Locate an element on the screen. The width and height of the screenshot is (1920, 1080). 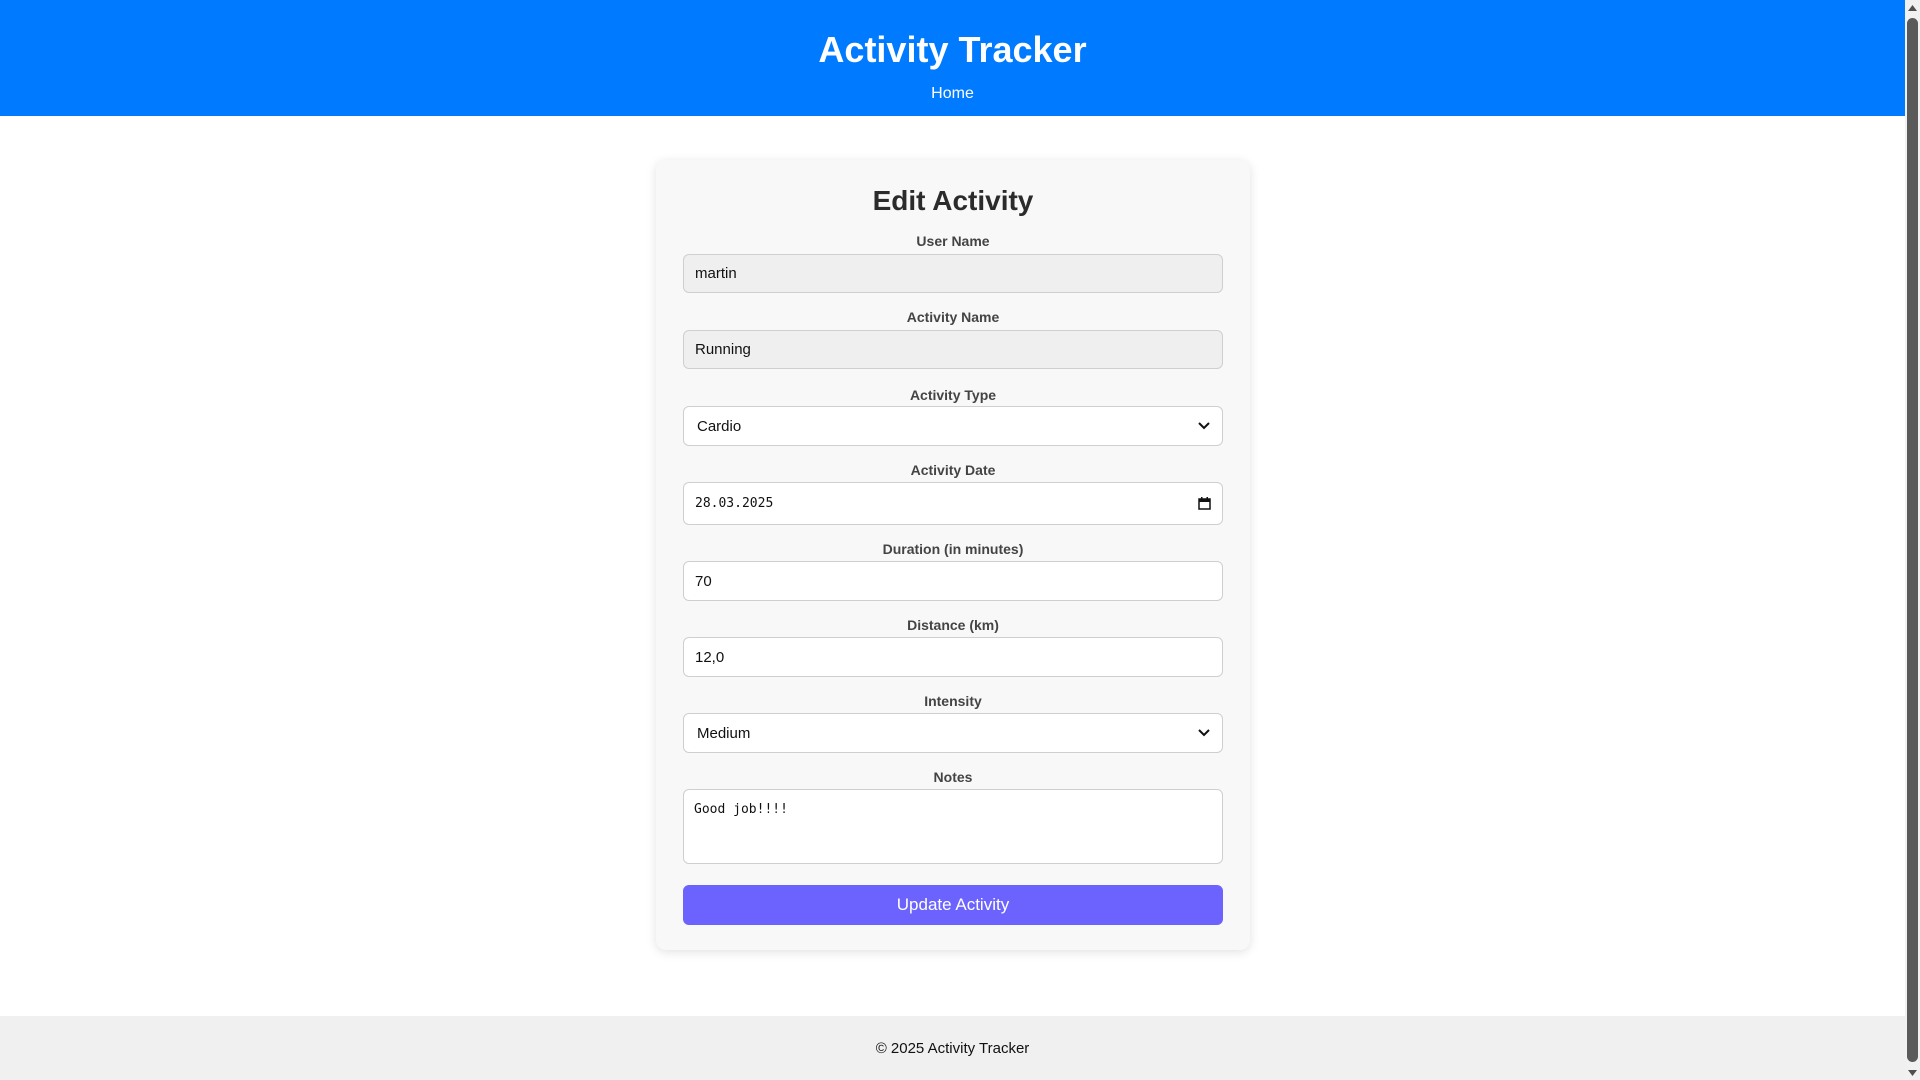
vertical-scrollbar is located at coordinates (1912, 540).